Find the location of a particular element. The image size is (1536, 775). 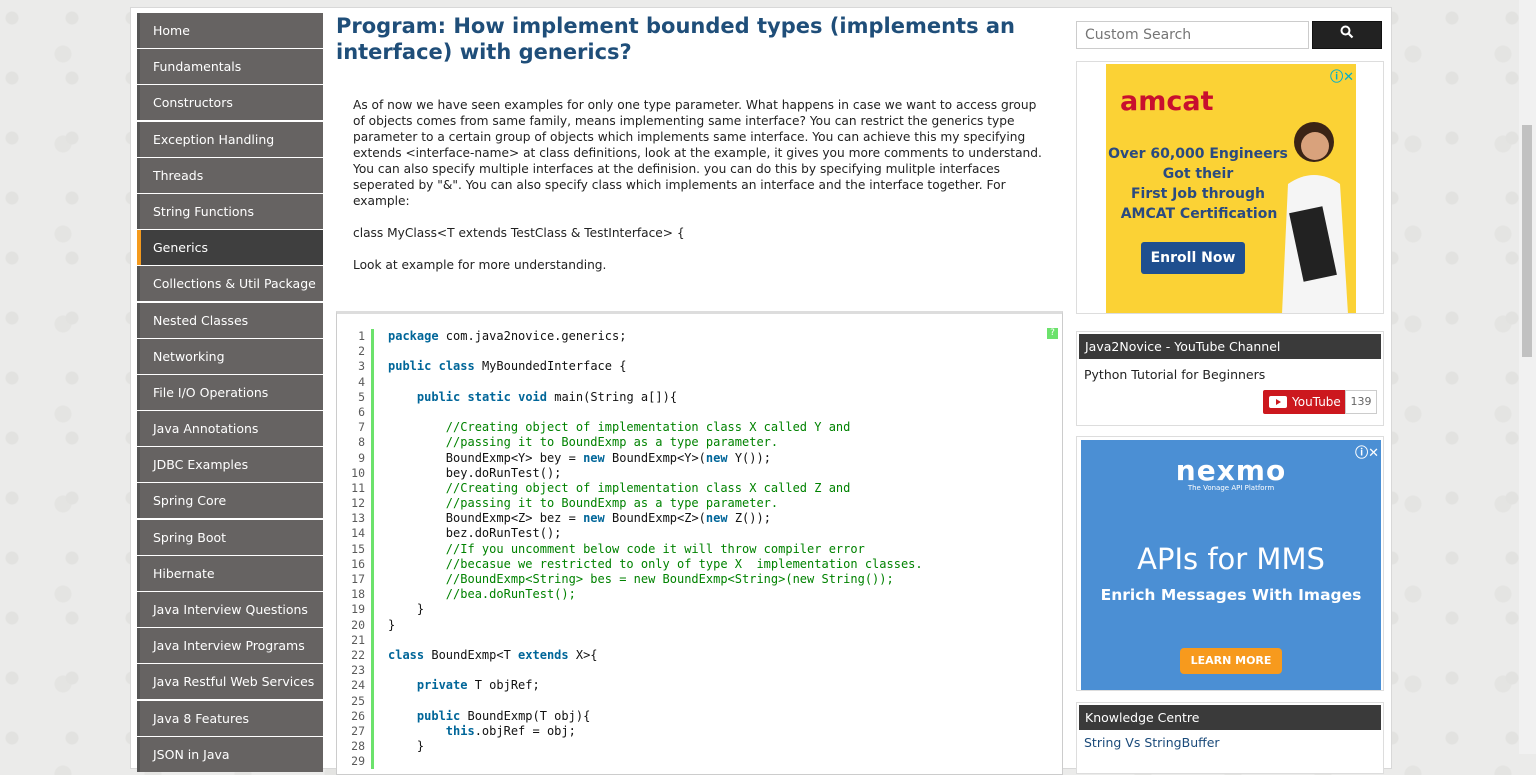

knowledge-centre-heading: Knowledge Centre is located at coordinates (1230, 717).